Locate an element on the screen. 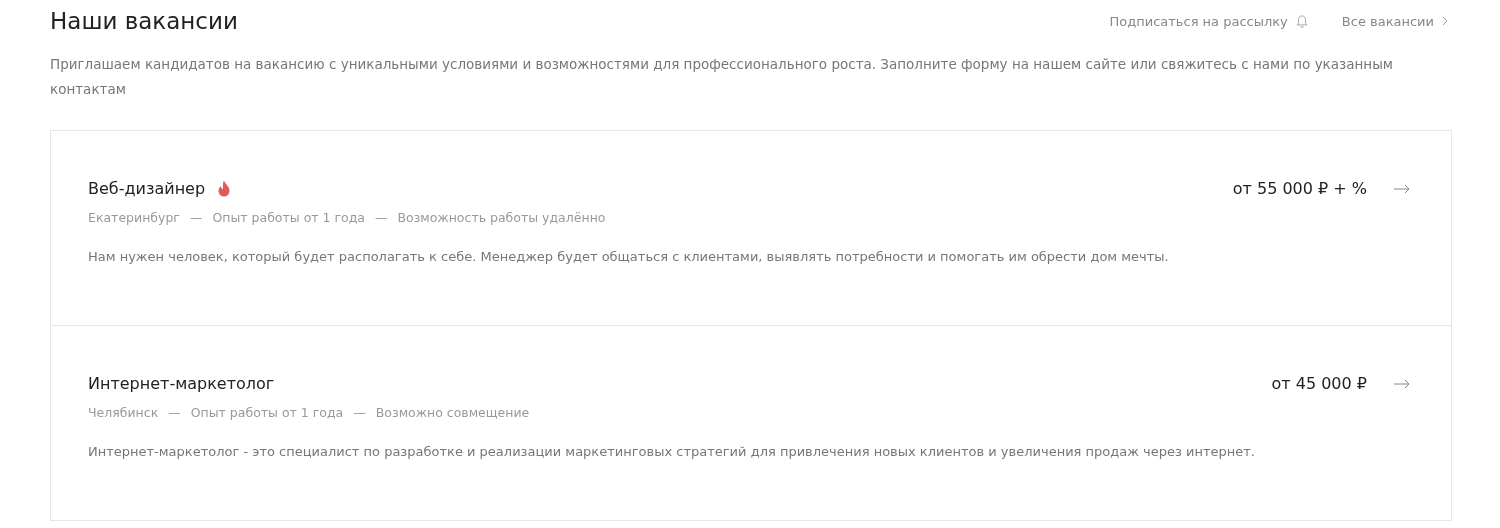 This screenshot has width=1500, height=528. vacancy-title: Интернет-маркетолог is located at coordinates (181, 383).